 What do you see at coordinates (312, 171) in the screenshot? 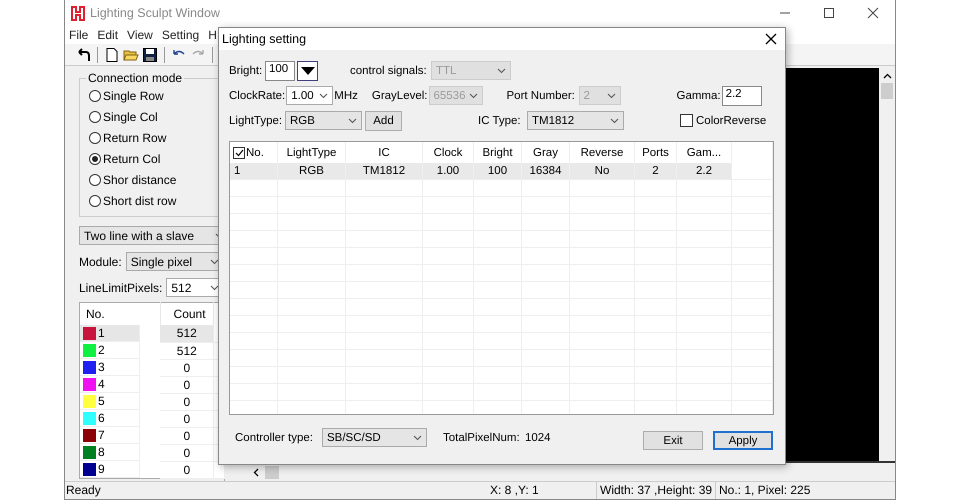
I see `table-cell: RGB` at bounding box center [312, 171].